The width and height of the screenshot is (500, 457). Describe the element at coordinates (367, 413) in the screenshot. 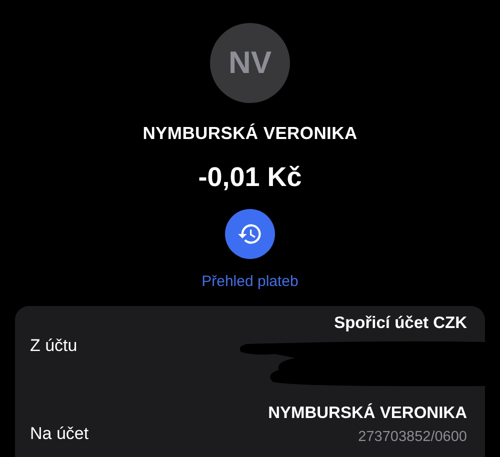

I see `detail-value: NYMBURSKÁ VERONIKA` at that location.